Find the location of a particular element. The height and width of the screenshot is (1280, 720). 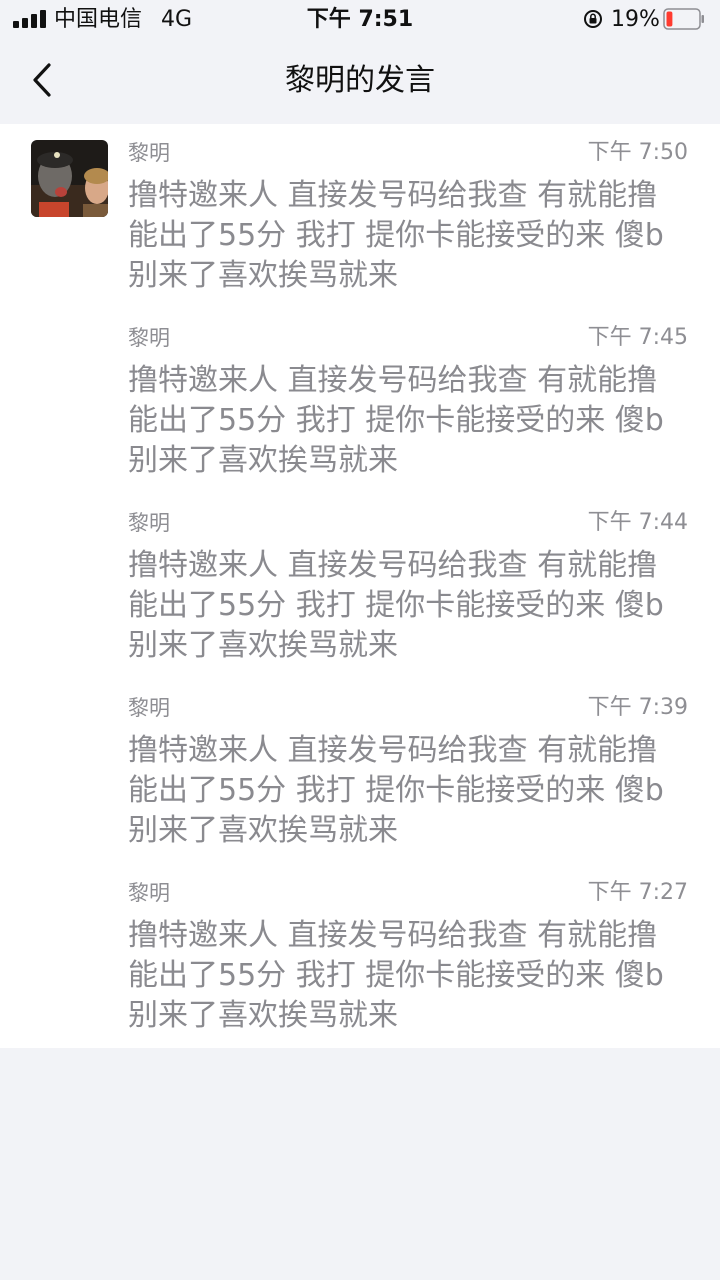

message-time: 下午 7:39 is located at coordinates (637, 707).